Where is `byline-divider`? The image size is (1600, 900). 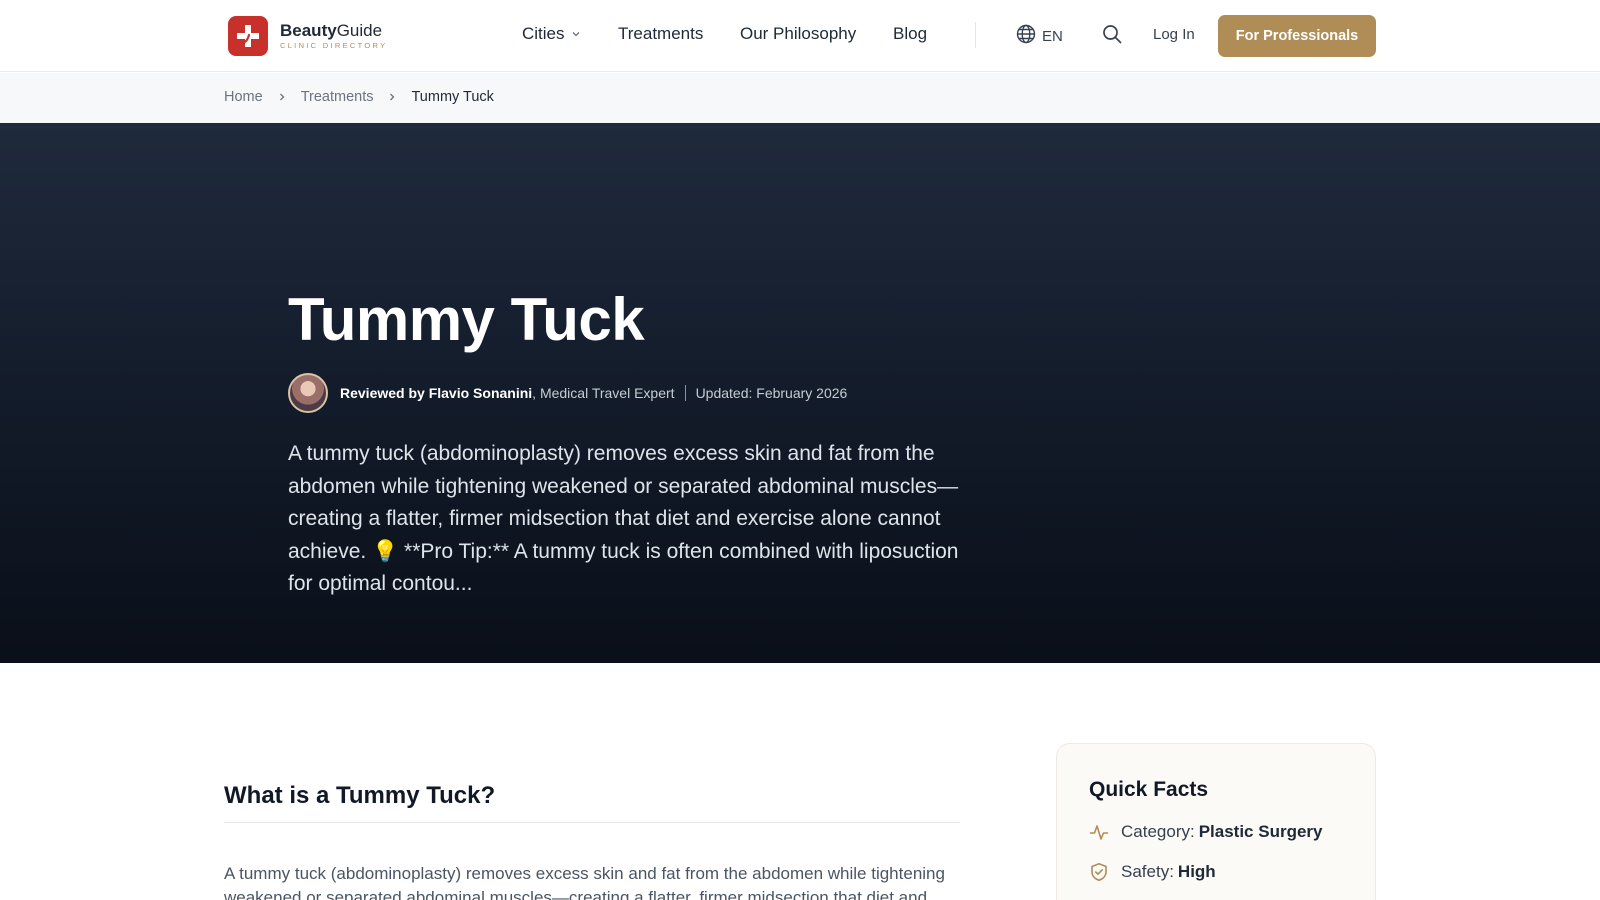 byline-divider is located at coordinates (685, 393).